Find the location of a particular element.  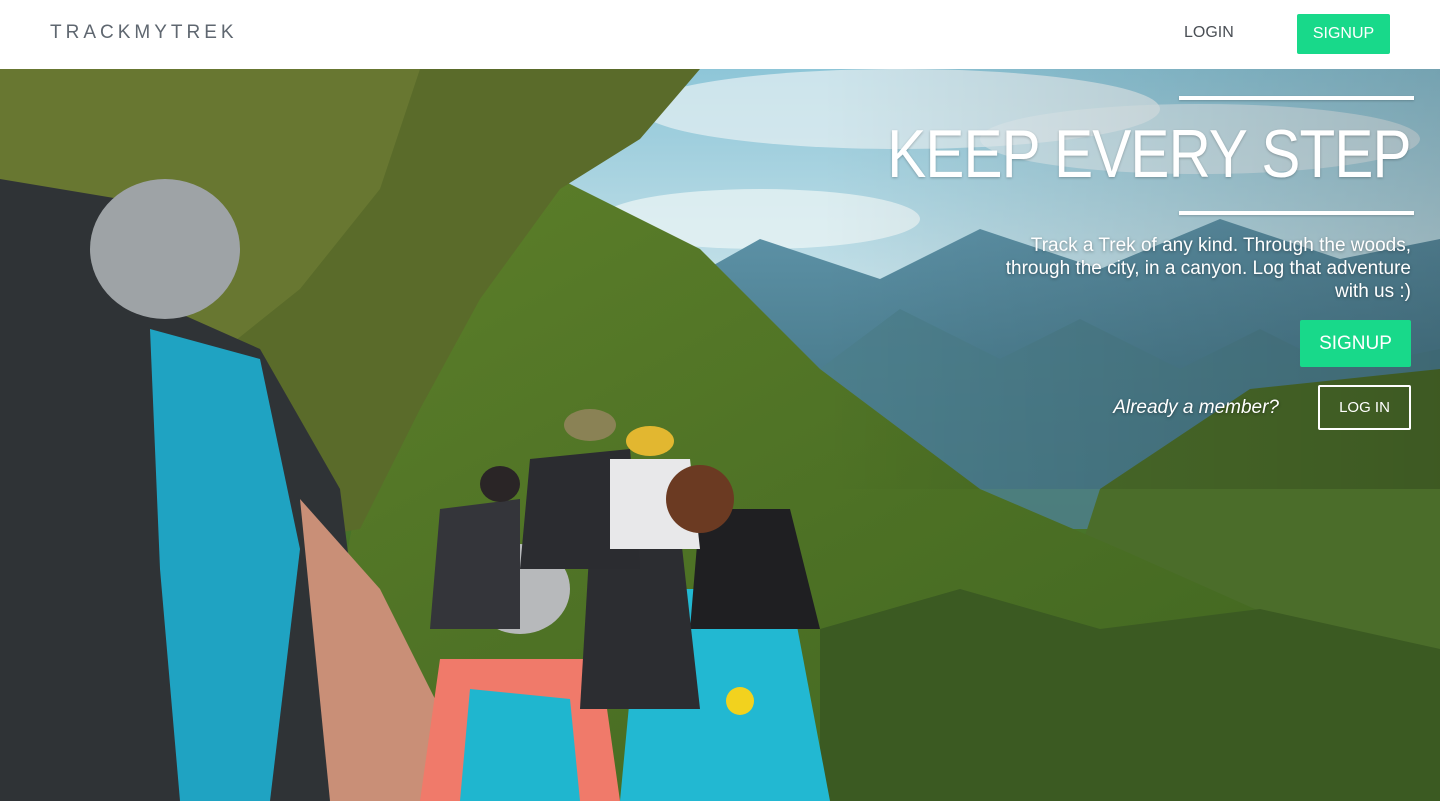

headline-rule-bottom is located at coordinates (1296, 213).